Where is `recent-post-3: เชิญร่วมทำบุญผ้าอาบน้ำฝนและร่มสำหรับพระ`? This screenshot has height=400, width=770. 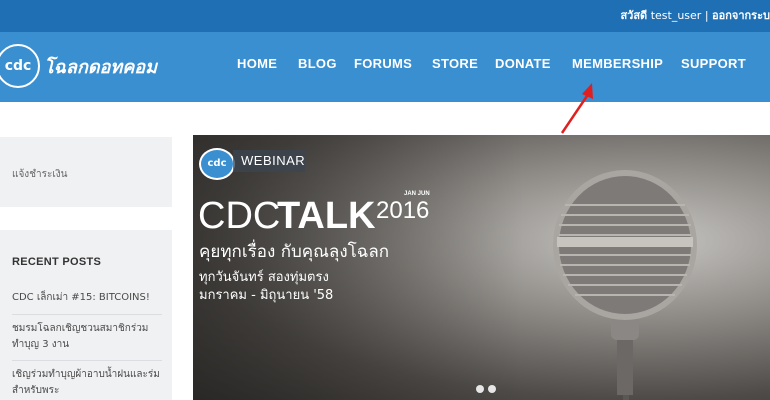 recent-post-3: เชิญร่วมทำบุญผ้าอาบน้ำฝนและร่มสำหรับพระ is located at coordinates (87, 383).